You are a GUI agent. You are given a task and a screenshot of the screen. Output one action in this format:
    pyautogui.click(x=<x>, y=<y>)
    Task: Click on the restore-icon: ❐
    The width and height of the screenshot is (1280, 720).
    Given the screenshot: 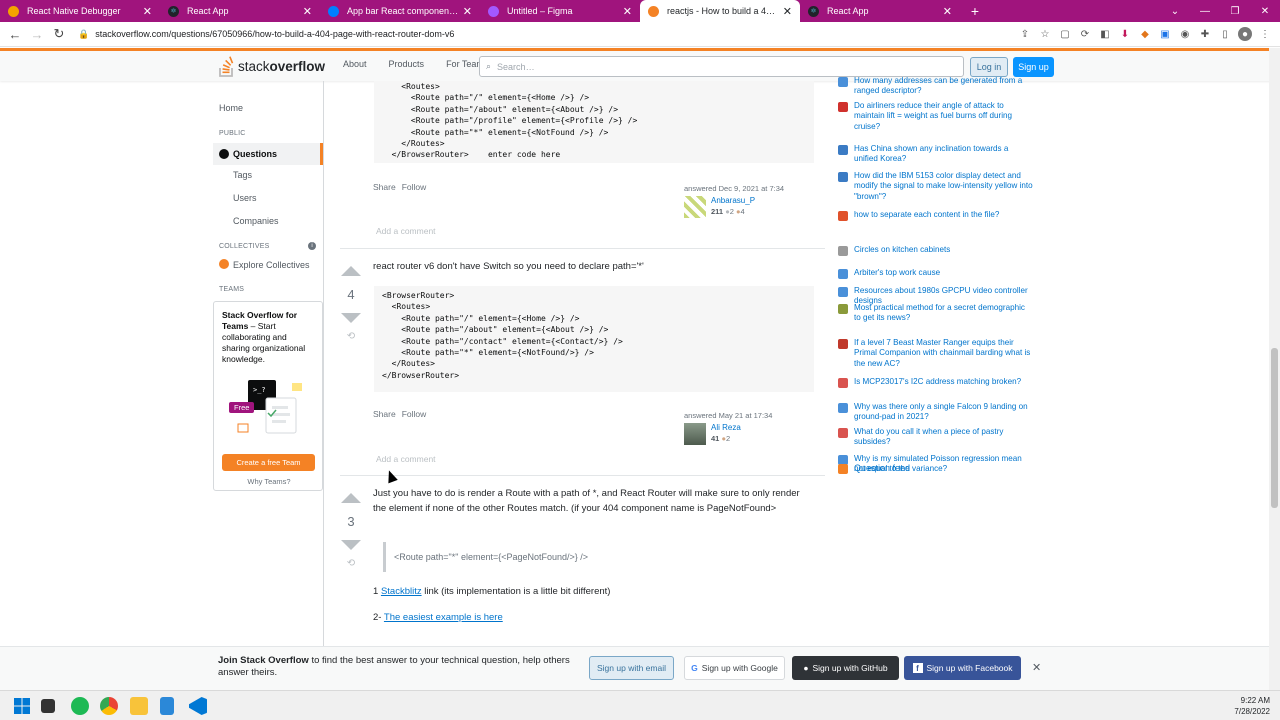 What is the action you would take?
    pyautogui.click(x=1235, y=11)
    